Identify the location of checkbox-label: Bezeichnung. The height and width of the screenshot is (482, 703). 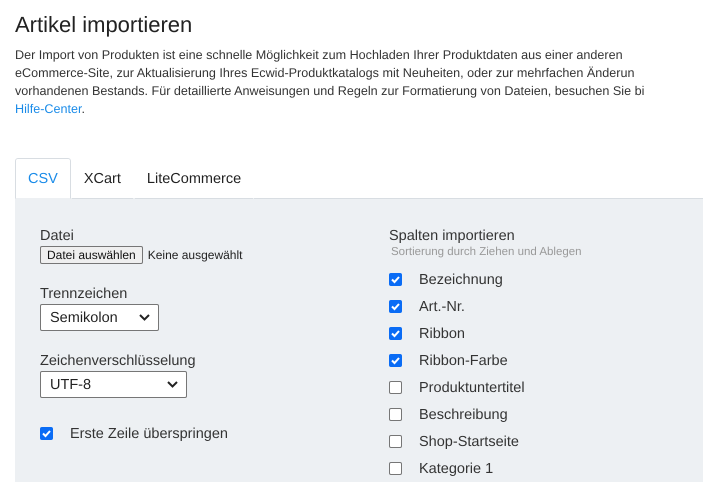
(461, 280).